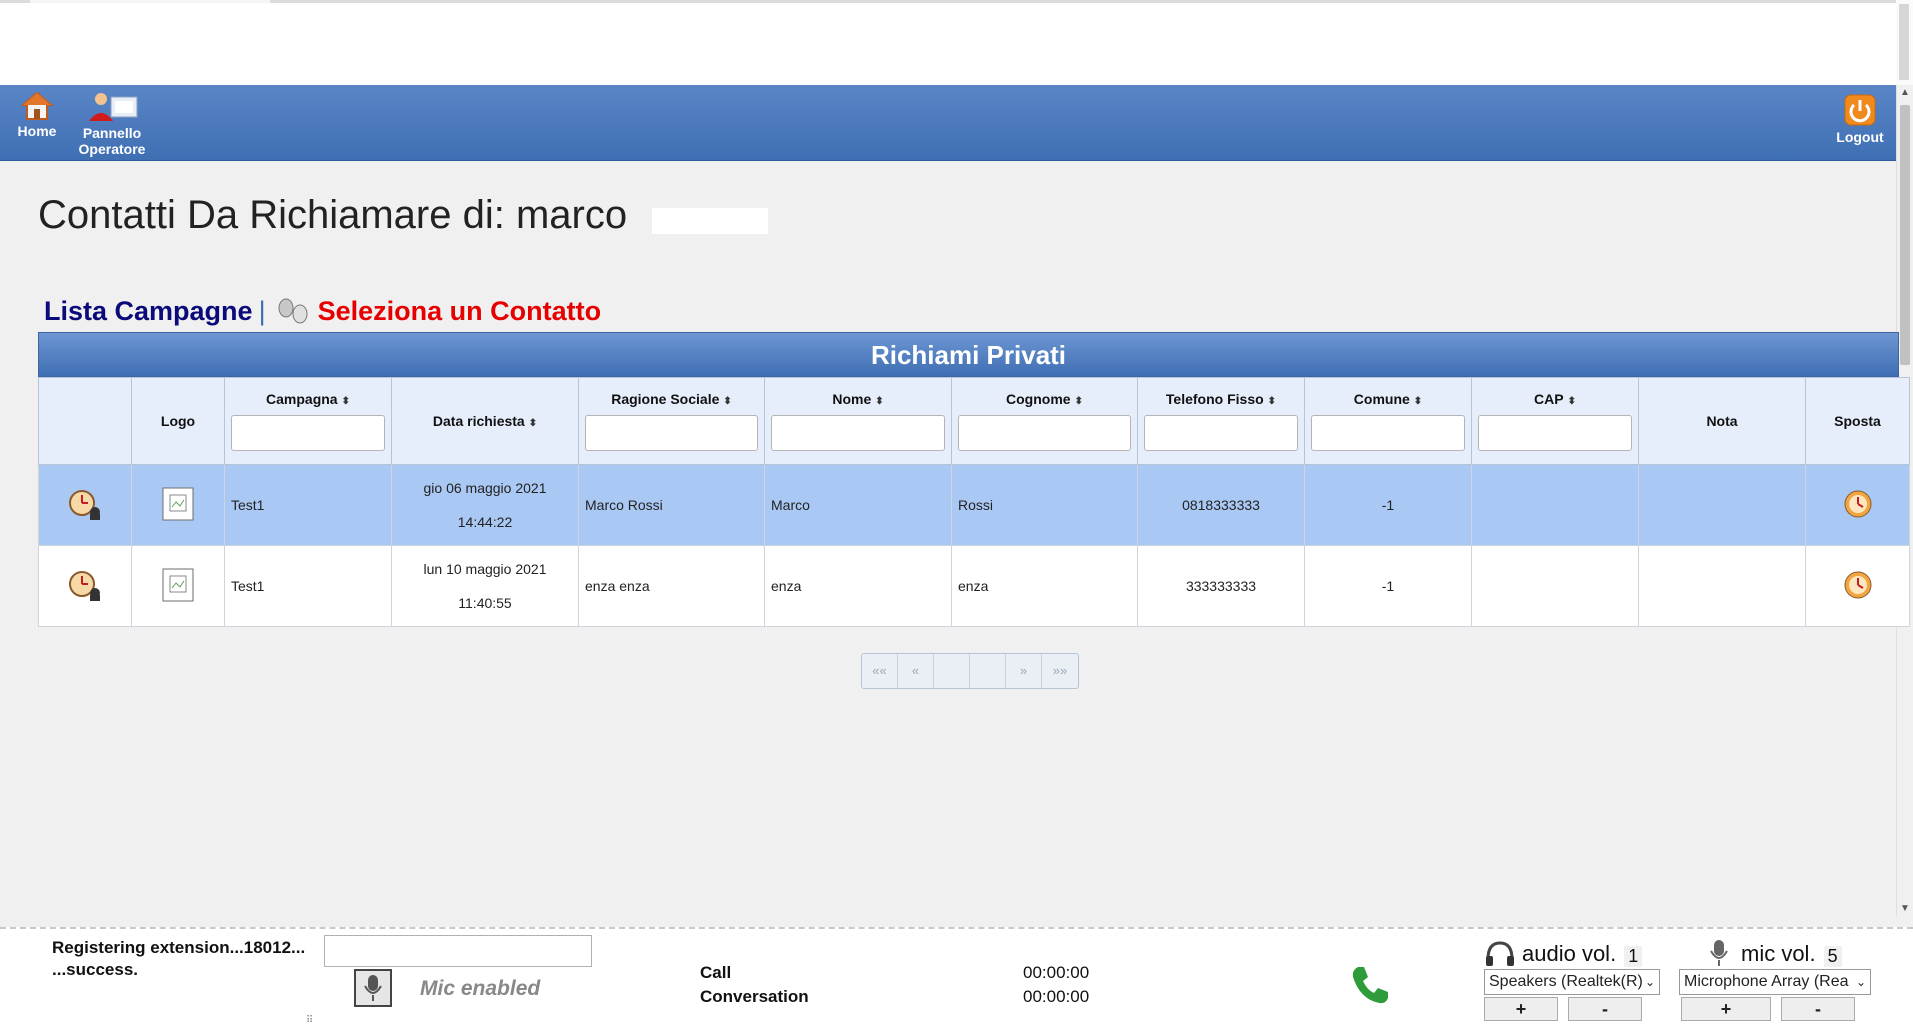  Describe the element at coordinates (671, 433) in the screenshot. I see `filter-ragione-input` at that location.